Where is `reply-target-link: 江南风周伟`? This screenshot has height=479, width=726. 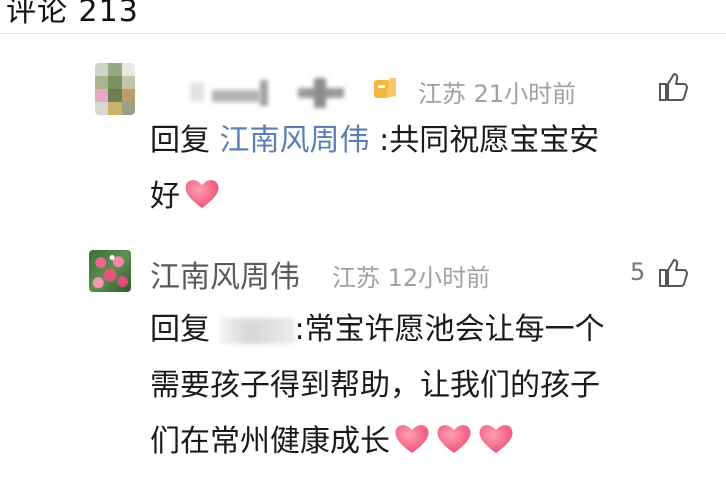 reply-target-link: 江南风周伟 is located at coordinates (295, 140).